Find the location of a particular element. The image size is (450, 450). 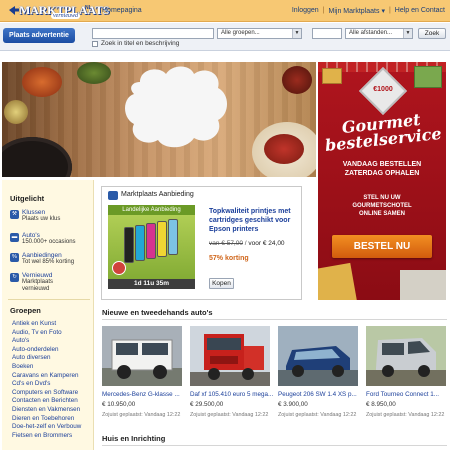

sidebar-divider is located at coordinates (49, 299).